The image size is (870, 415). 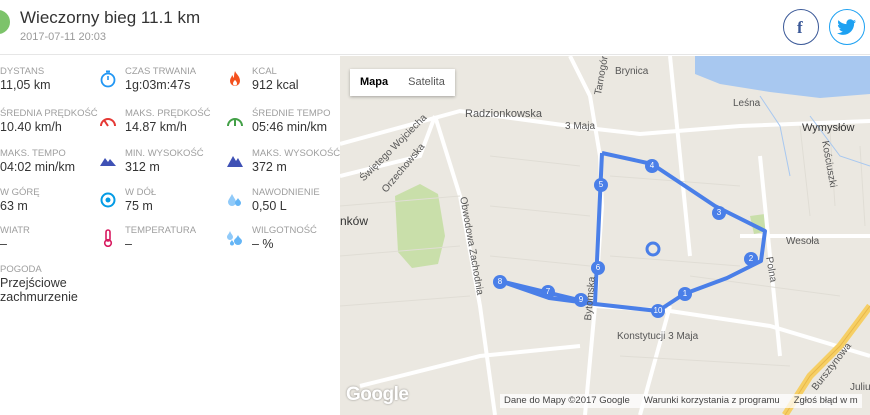 What do you see at coordinates (290, 127) in the screenshot?
I see `stat-value: 05:46 min/km` at bounding box center [290, 127].